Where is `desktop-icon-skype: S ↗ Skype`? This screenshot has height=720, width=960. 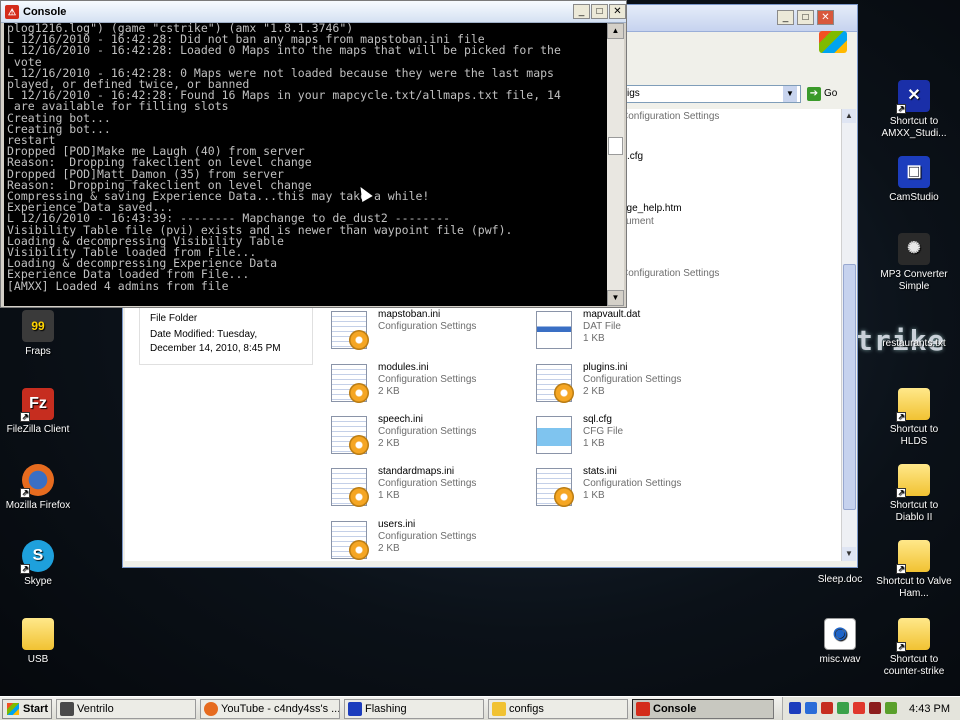
desktop-icon-skype: S ↗ Skype is located at coordinates (38, 564).